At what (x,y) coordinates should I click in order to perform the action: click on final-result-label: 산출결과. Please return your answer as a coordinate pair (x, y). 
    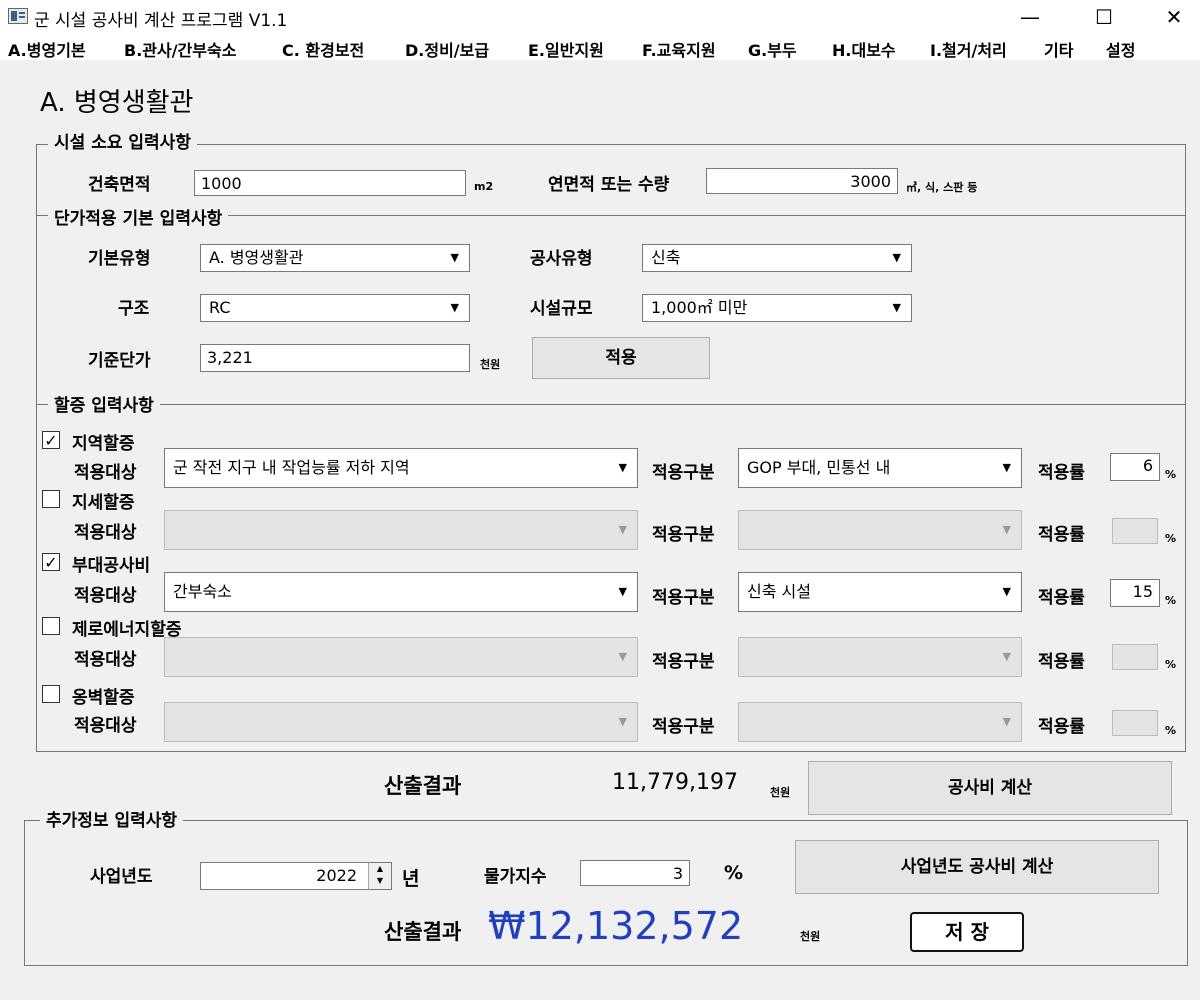
    Looking at the image, I should click on (423, 932).